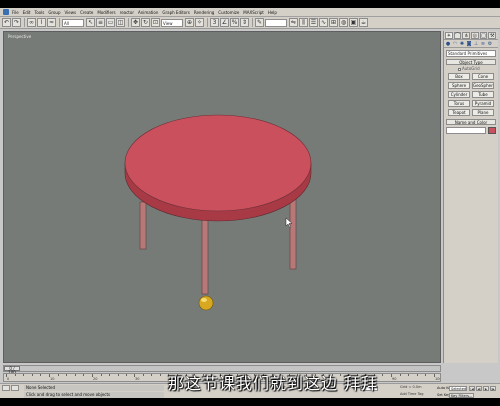  What do you see at coordinates (459, 94) in the screenshot?
I see `cylinder-button: Cylinder` at bounding box center [459, 94].